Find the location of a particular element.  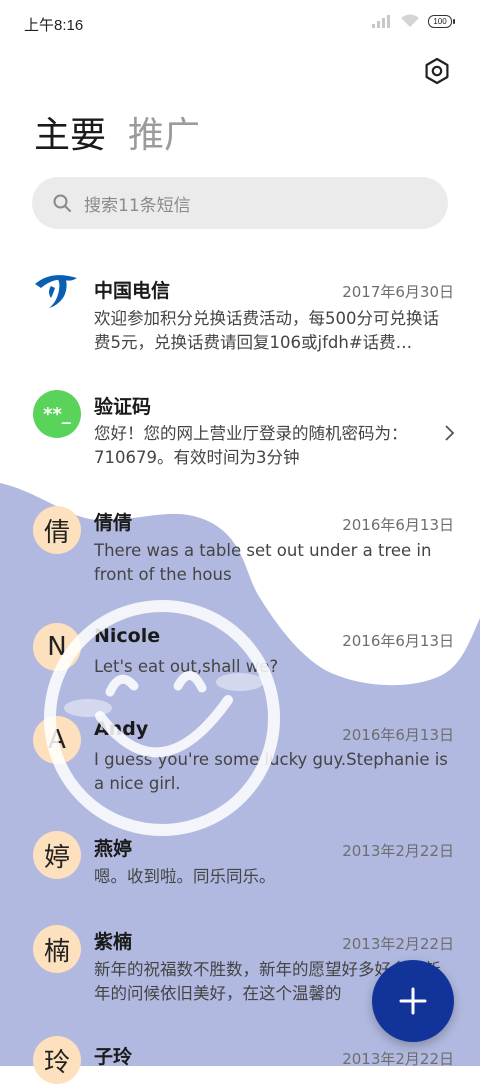

avatar: N is located at coordinates (57, 647).